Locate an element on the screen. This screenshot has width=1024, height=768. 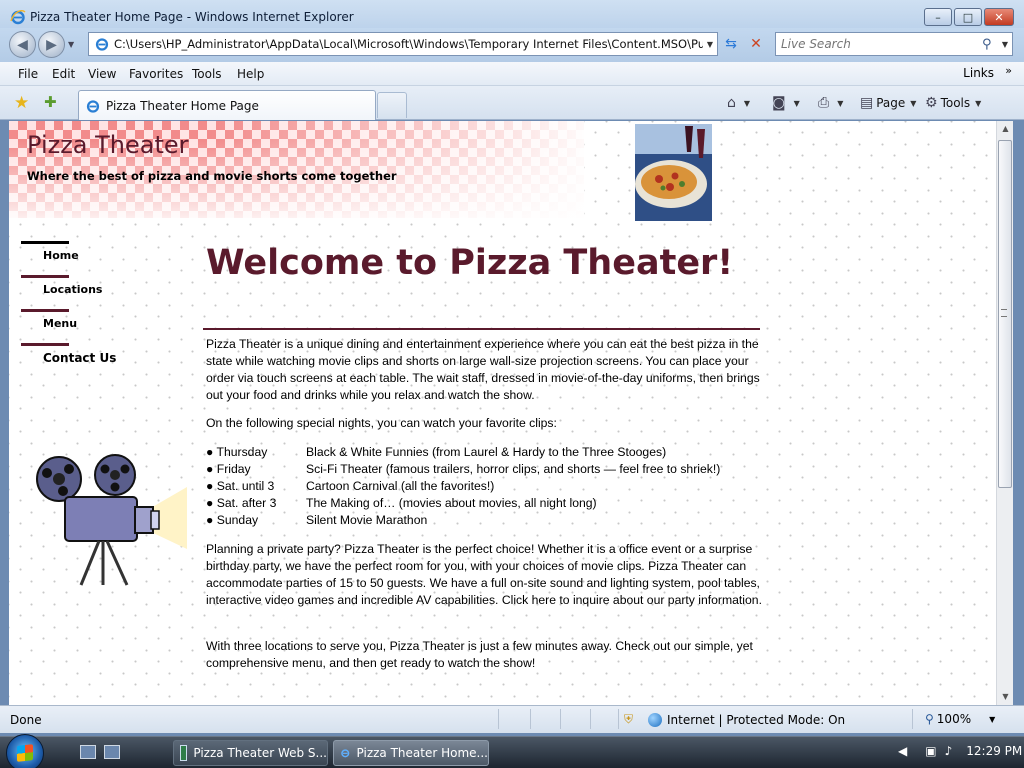
menu-favorites: Favorites is located at coordinates (156, 74).